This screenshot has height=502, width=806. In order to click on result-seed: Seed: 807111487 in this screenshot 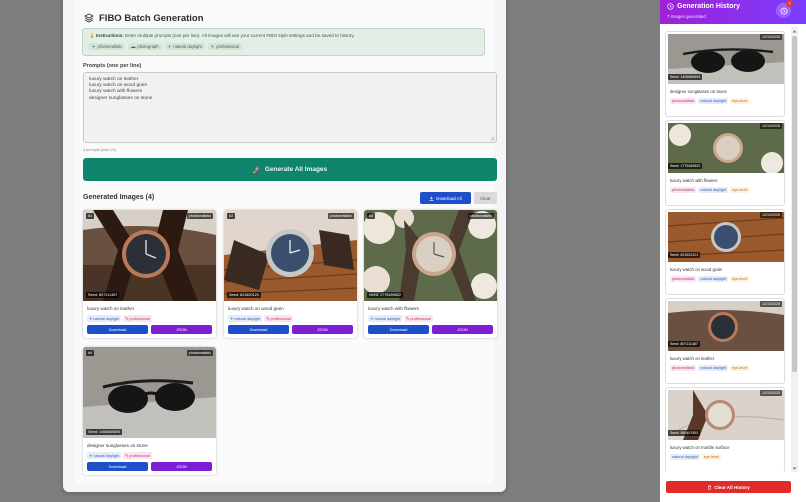, I will do `click(103, 295)`.